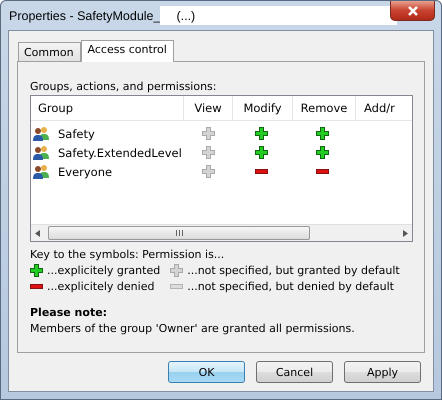 The width and height of the screenshot is (442, 400). Describe the element at coordinates (103, 270) in the screenshot. I see `key-label: ...explicitely granted` at that location.